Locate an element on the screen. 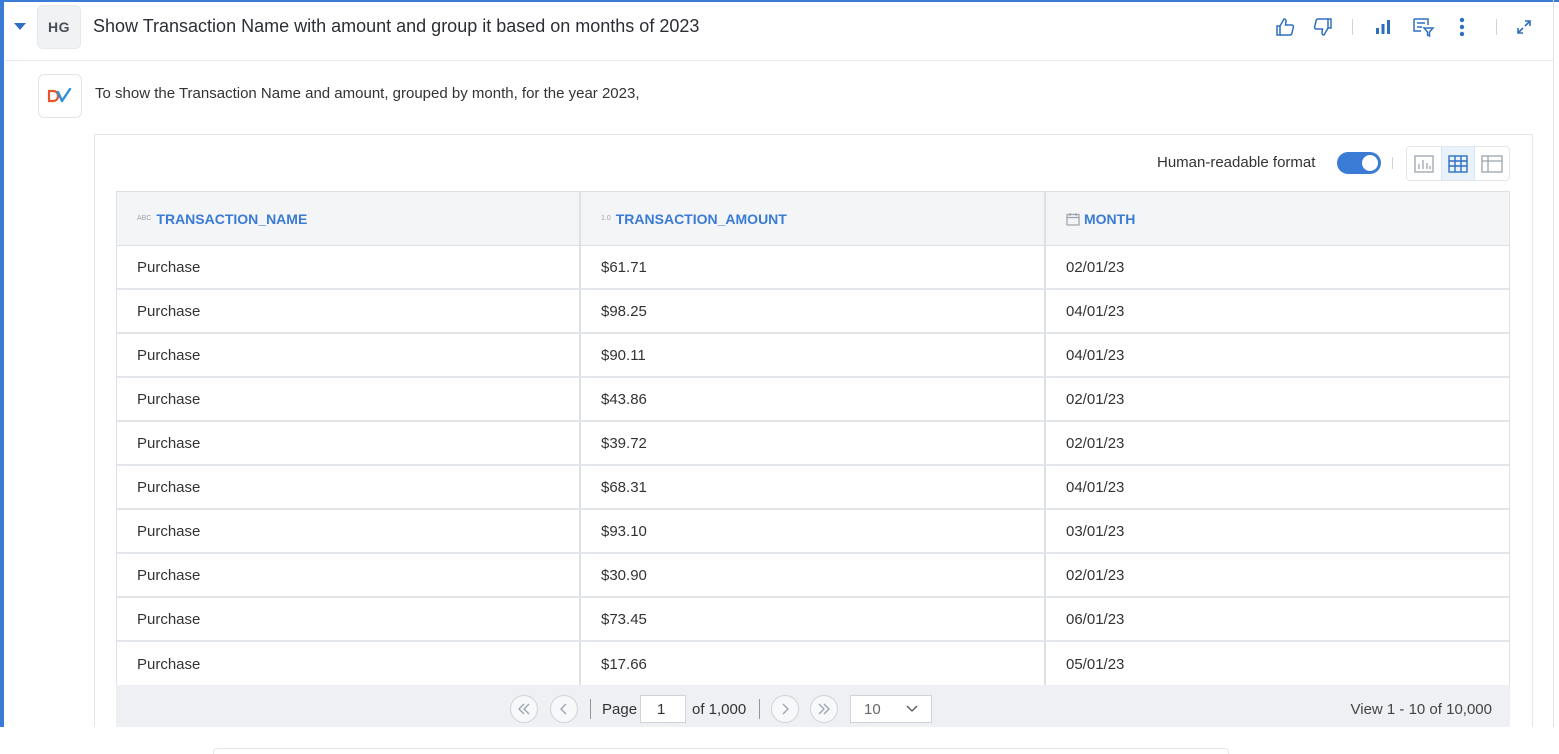 The height and width of the screenshot is (754, 1559). chevron-left-icon is located at coordinates (563, 709).